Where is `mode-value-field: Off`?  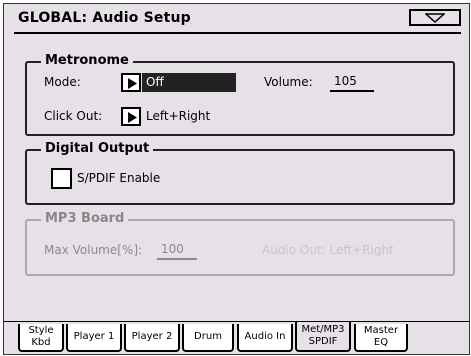
mode-value-field: Off is located at coordinates (189, 82).